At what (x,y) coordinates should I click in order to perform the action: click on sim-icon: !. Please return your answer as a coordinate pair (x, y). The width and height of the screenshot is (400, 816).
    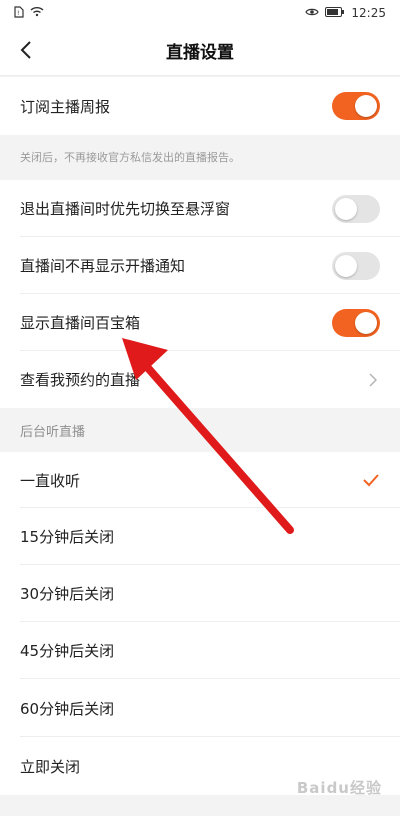
    Looking at the image, I should click on (19, 13).